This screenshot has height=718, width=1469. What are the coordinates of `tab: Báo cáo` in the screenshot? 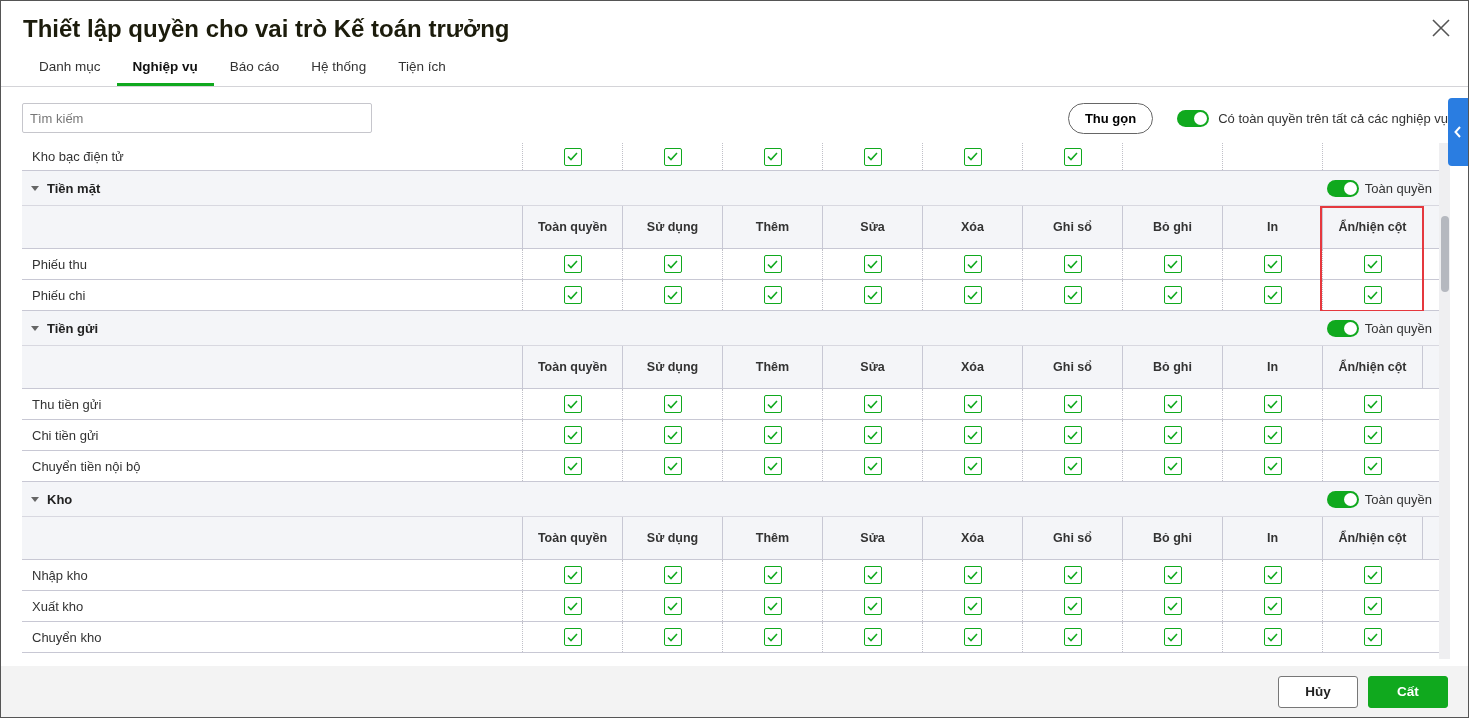 It's located at (254, 69).